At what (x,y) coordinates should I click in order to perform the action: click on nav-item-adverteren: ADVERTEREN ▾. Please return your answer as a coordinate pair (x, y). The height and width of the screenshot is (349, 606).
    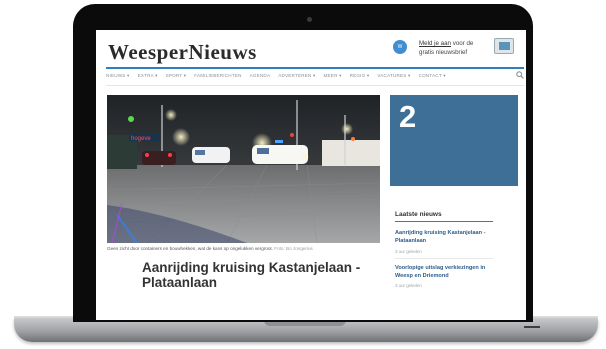
    Looking at the image, I should click on (296, 78).